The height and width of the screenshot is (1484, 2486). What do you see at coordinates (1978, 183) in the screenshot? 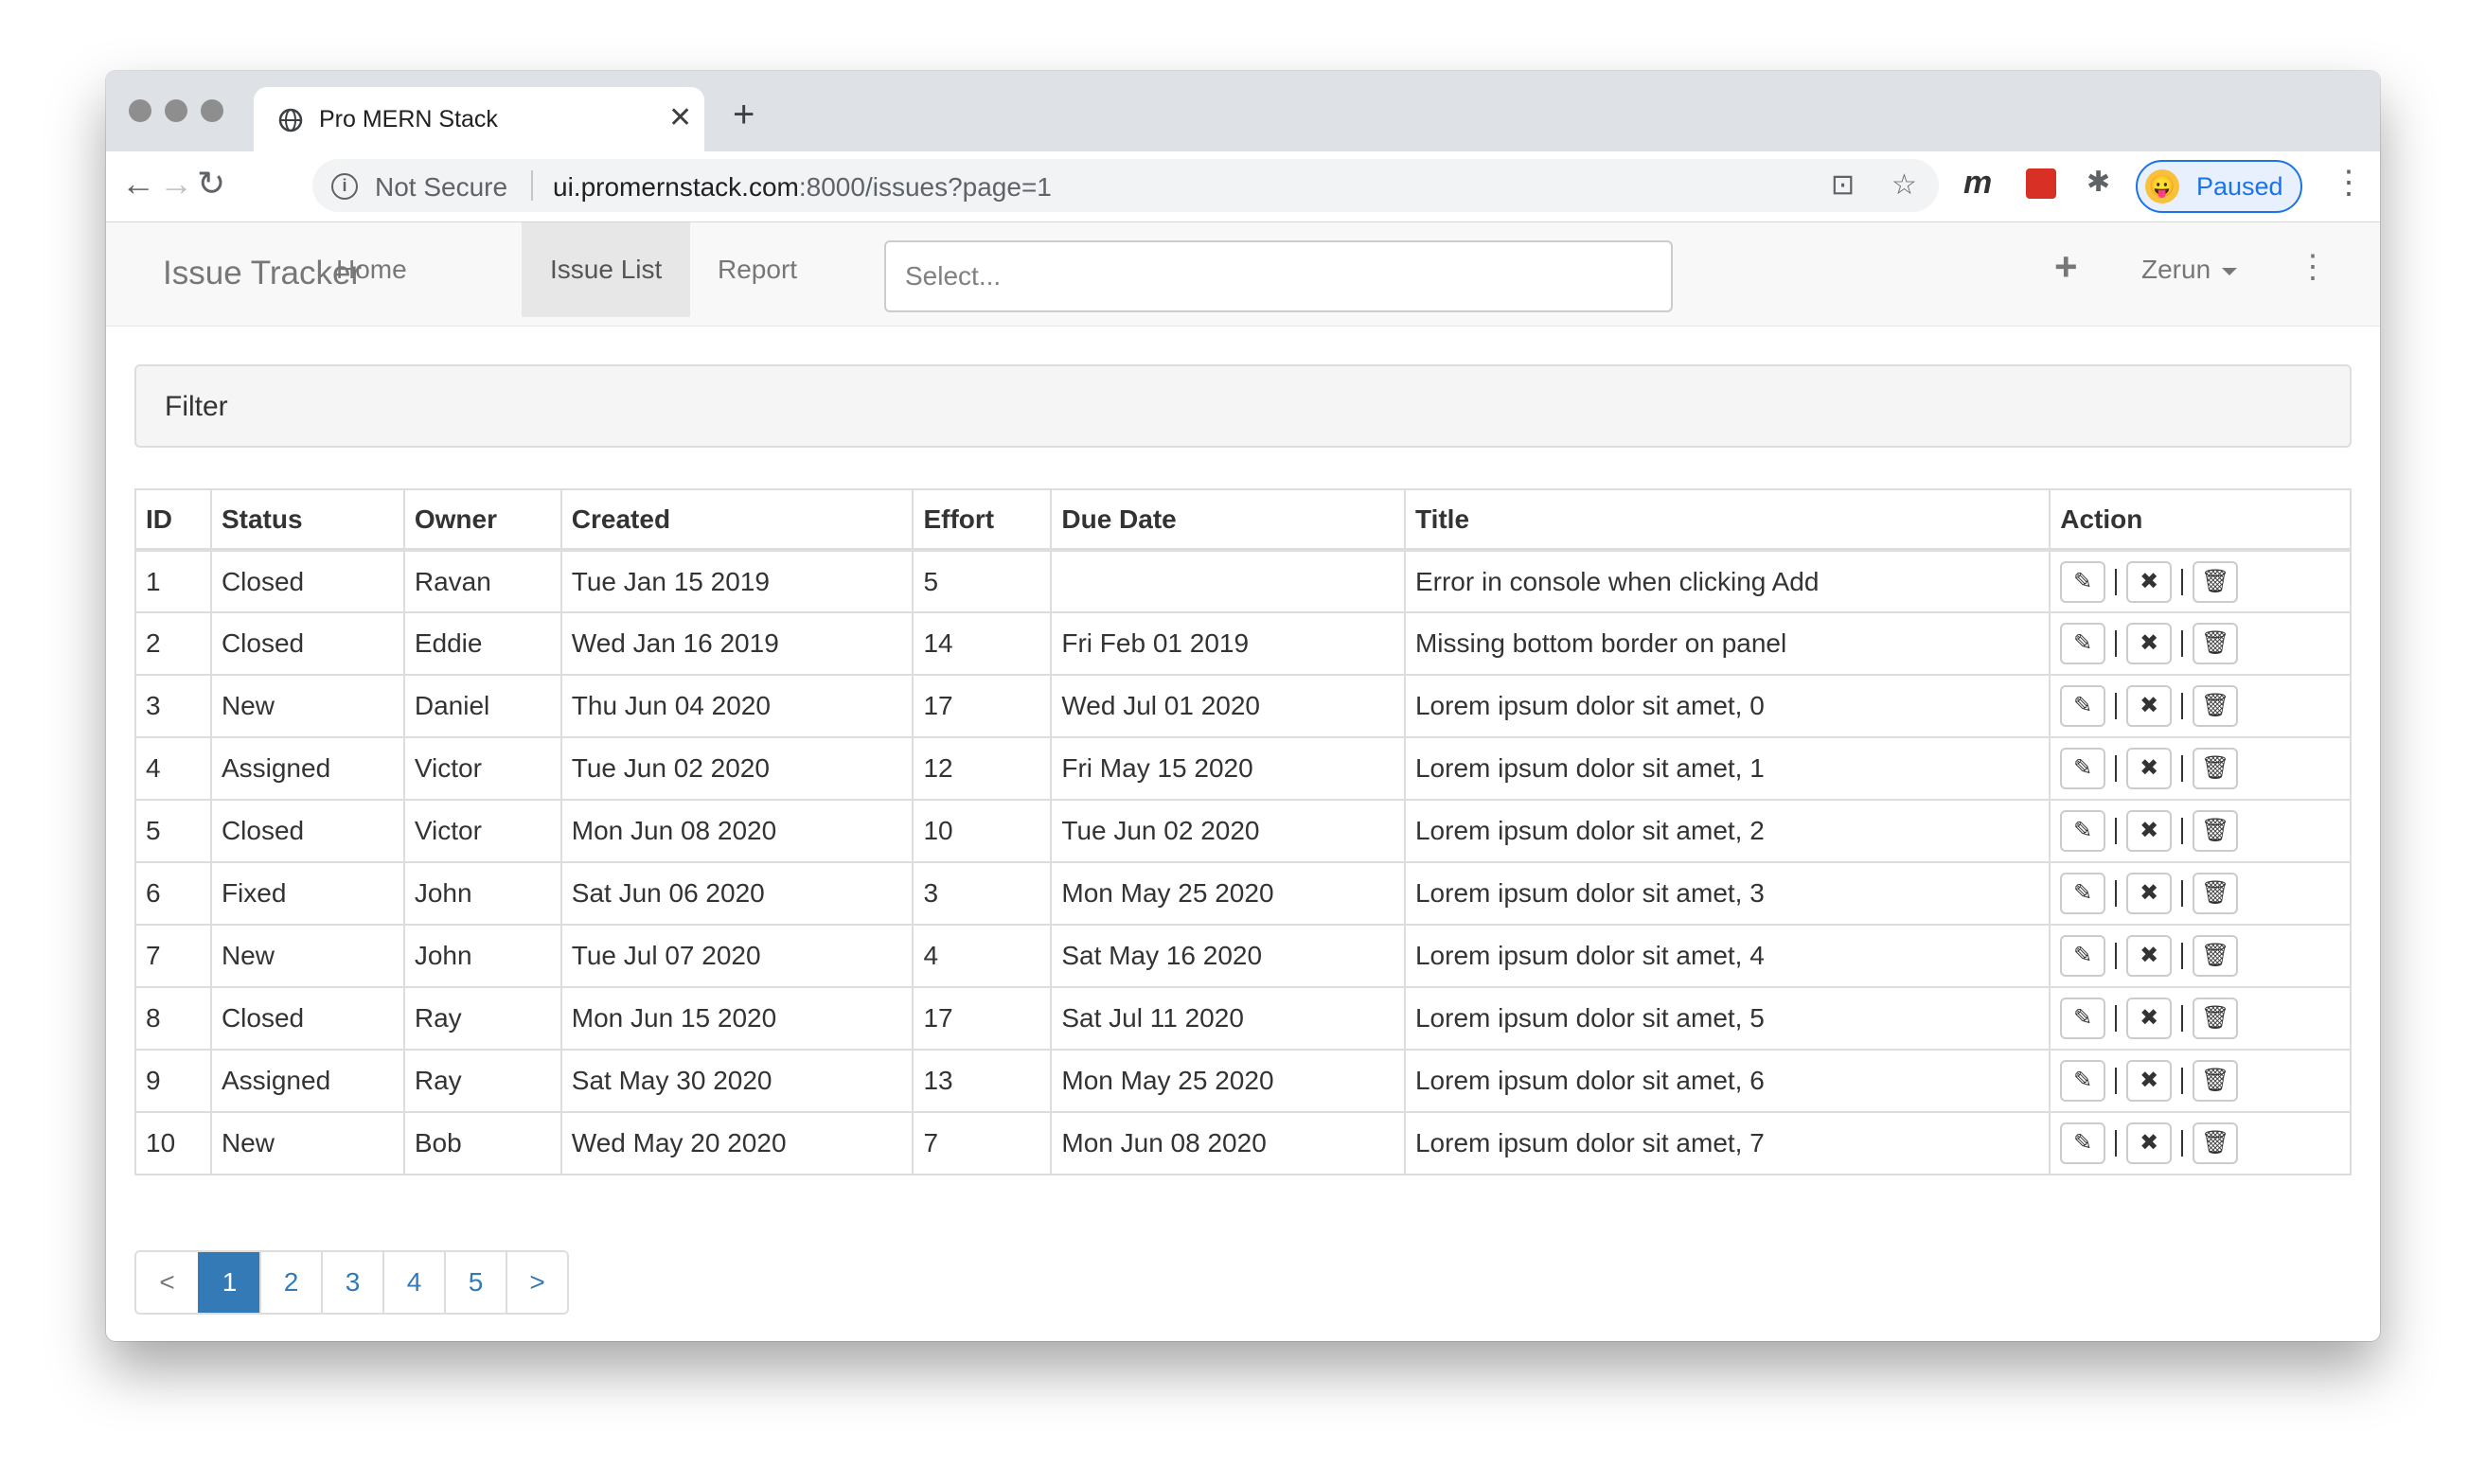
I see `extension-m-icon: m` at bounding box center [1978, 183].